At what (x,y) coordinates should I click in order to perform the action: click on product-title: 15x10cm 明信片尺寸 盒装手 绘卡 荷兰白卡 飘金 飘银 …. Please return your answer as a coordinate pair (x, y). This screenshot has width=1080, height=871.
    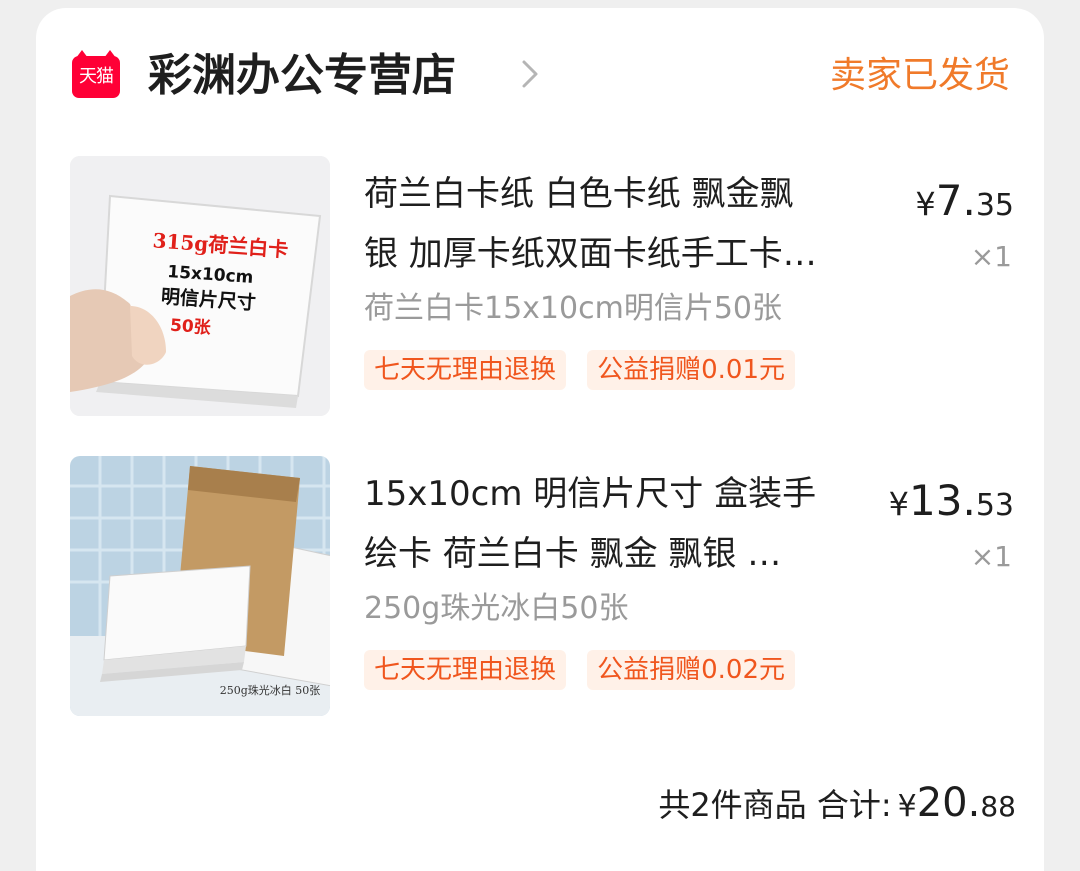
    Looking at the image, I should click on (629, 524).